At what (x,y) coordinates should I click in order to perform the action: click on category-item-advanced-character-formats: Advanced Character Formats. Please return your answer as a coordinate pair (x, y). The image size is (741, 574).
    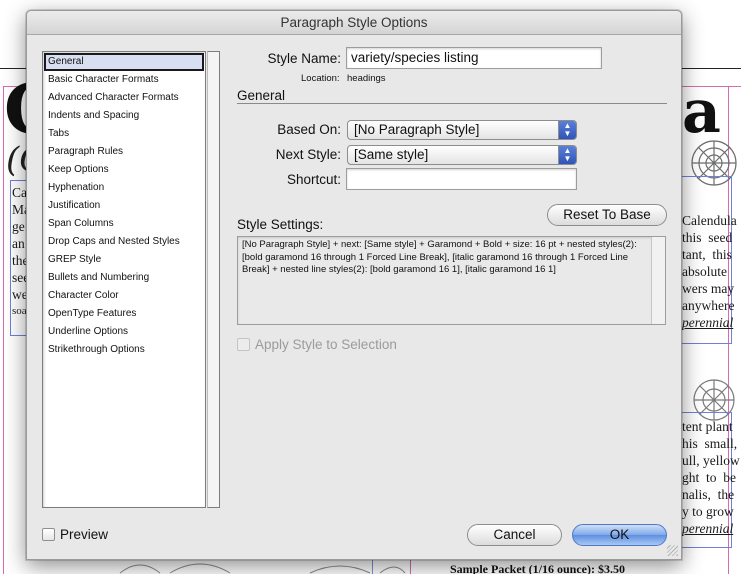
    Looking at the image, I should click on (113, 97).